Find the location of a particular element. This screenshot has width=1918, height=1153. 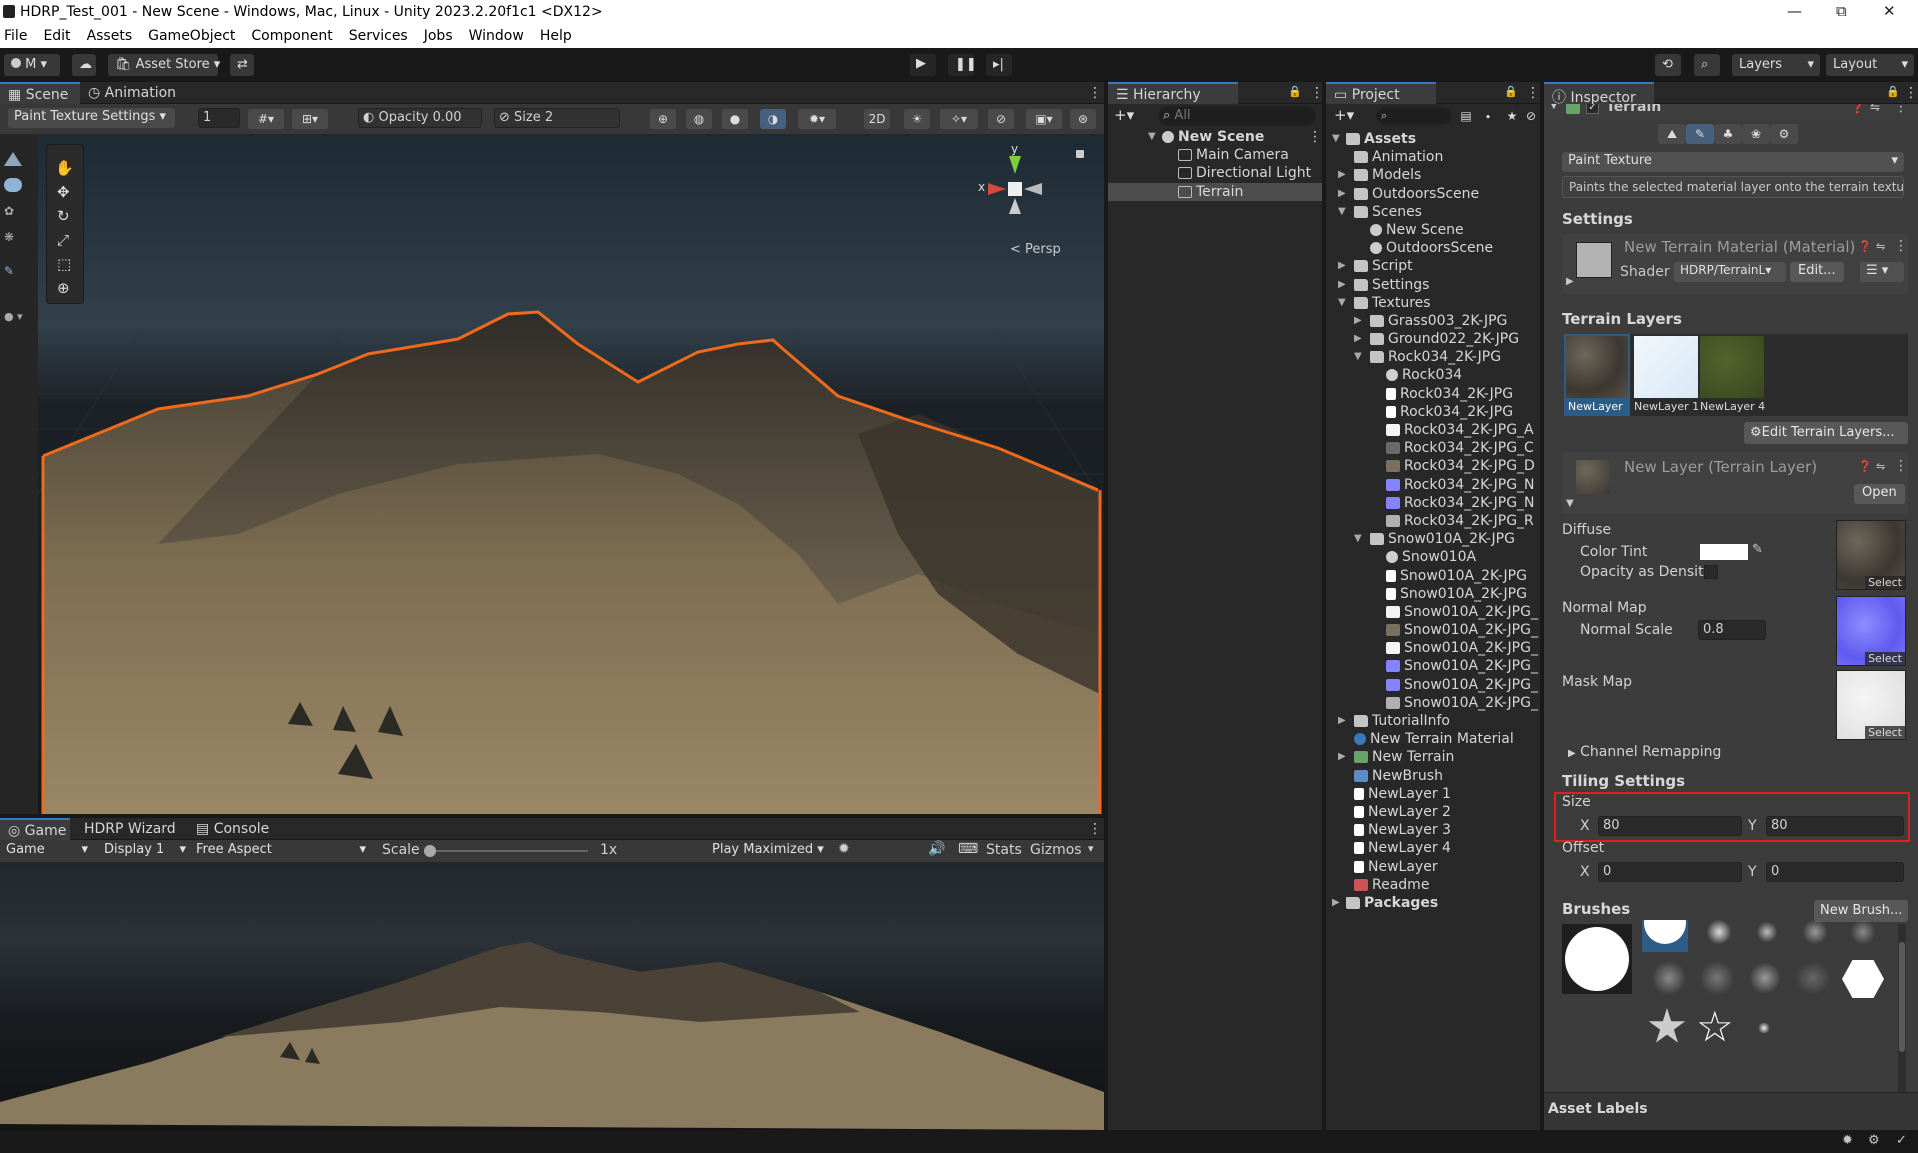

hand-tool-icon: ✋ is located at coordinates (64, 168).